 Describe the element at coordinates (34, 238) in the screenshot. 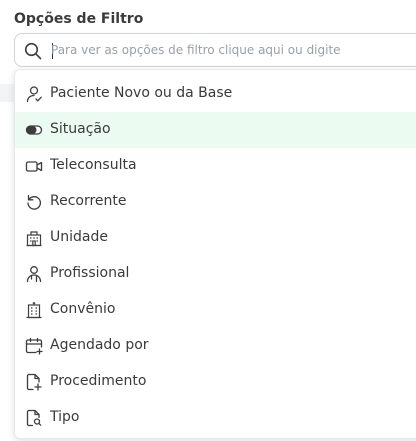

I see `building-icon` at that location.